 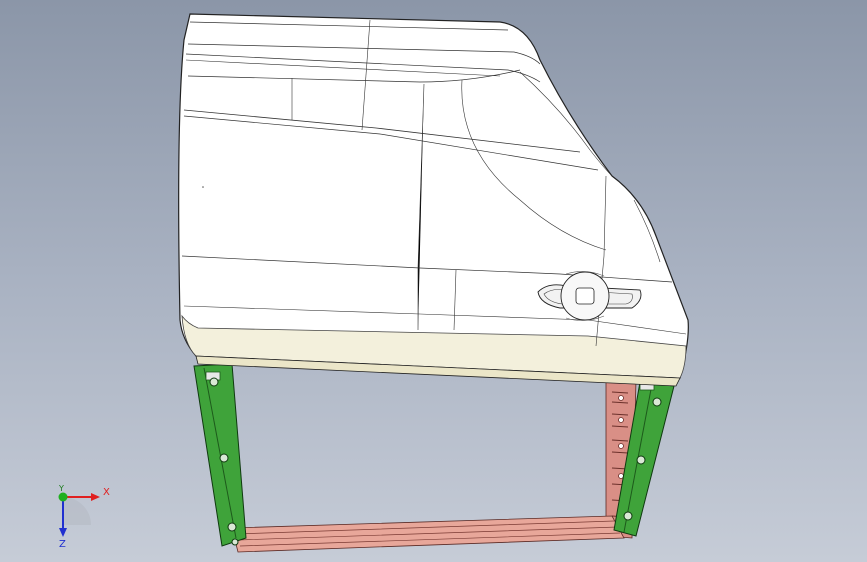 I want to click on coordinate-triad, so click(x=79, y=514).